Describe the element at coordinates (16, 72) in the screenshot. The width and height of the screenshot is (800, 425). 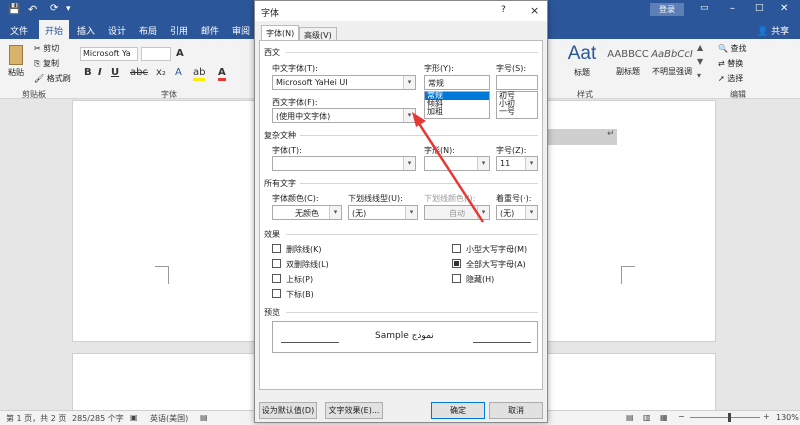
I see `paste-button: 粘贴` at that location.